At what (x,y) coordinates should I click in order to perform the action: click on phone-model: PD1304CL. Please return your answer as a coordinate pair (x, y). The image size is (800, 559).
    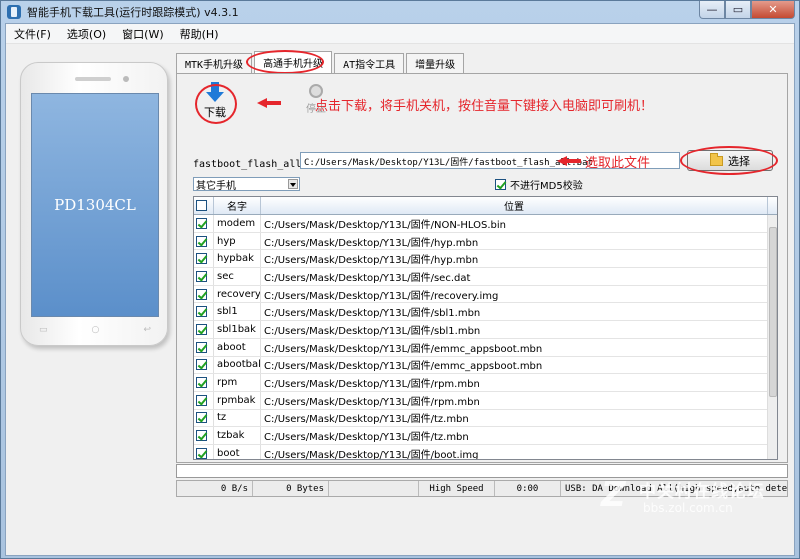
    Looking at the image, I should click on (95, 205).